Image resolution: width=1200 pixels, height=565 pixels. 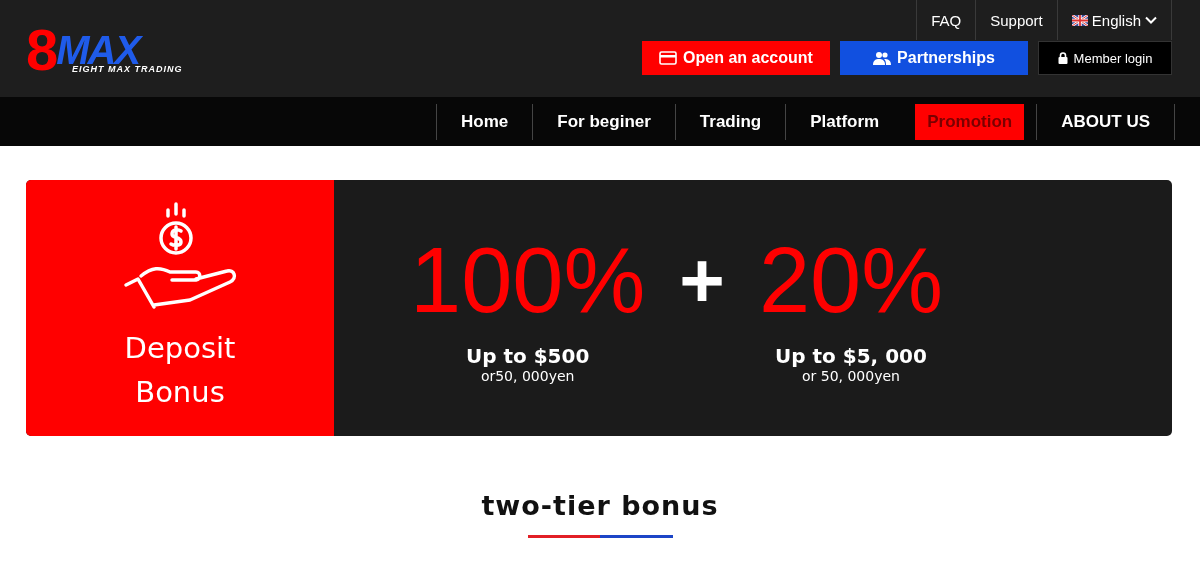 I want to click on bonus-limit: Up to $5, 000, so click(x=850, y=356).